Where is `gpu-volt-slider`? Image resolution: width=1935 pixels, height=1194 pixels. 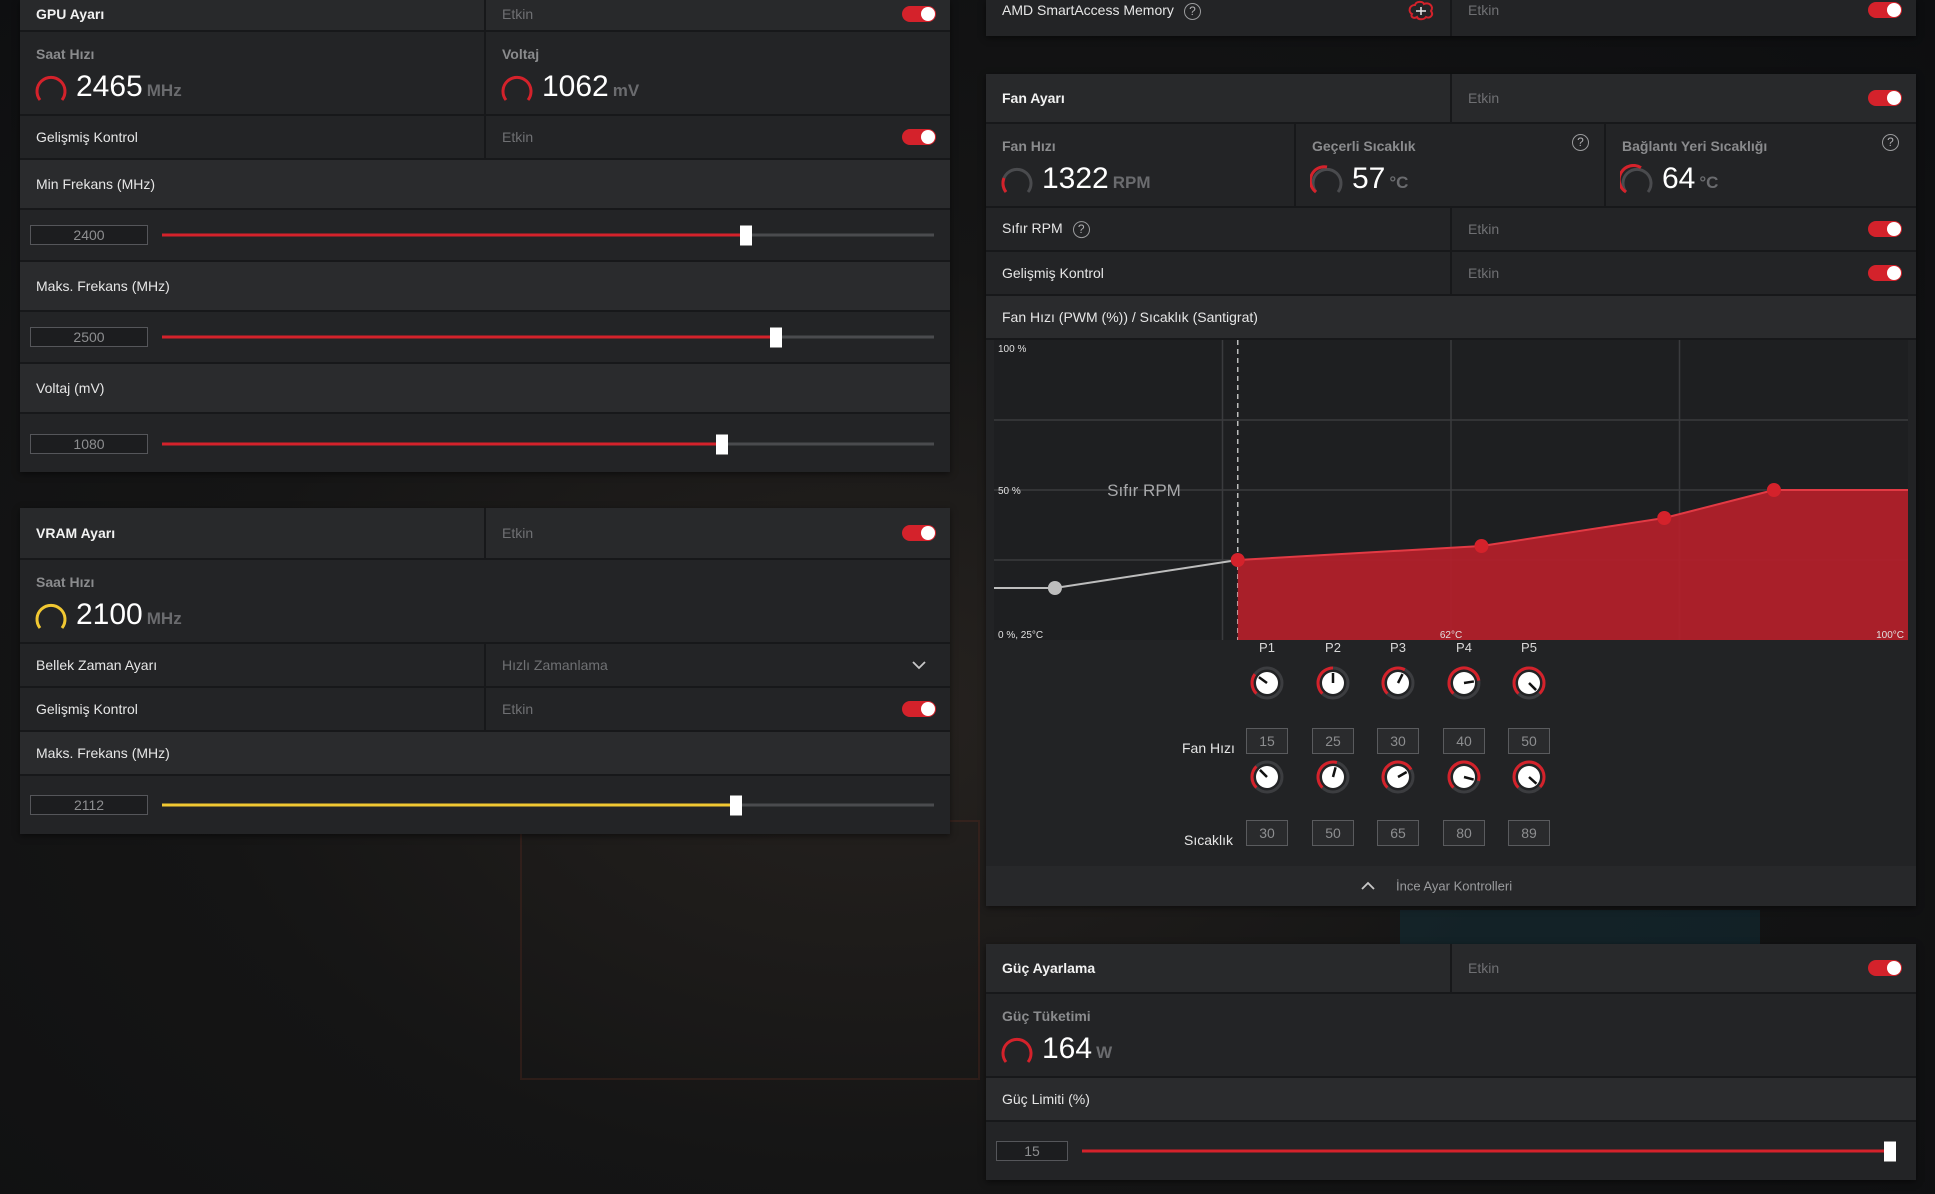
gpu-volt-slider is located at coordinates (548, 444).